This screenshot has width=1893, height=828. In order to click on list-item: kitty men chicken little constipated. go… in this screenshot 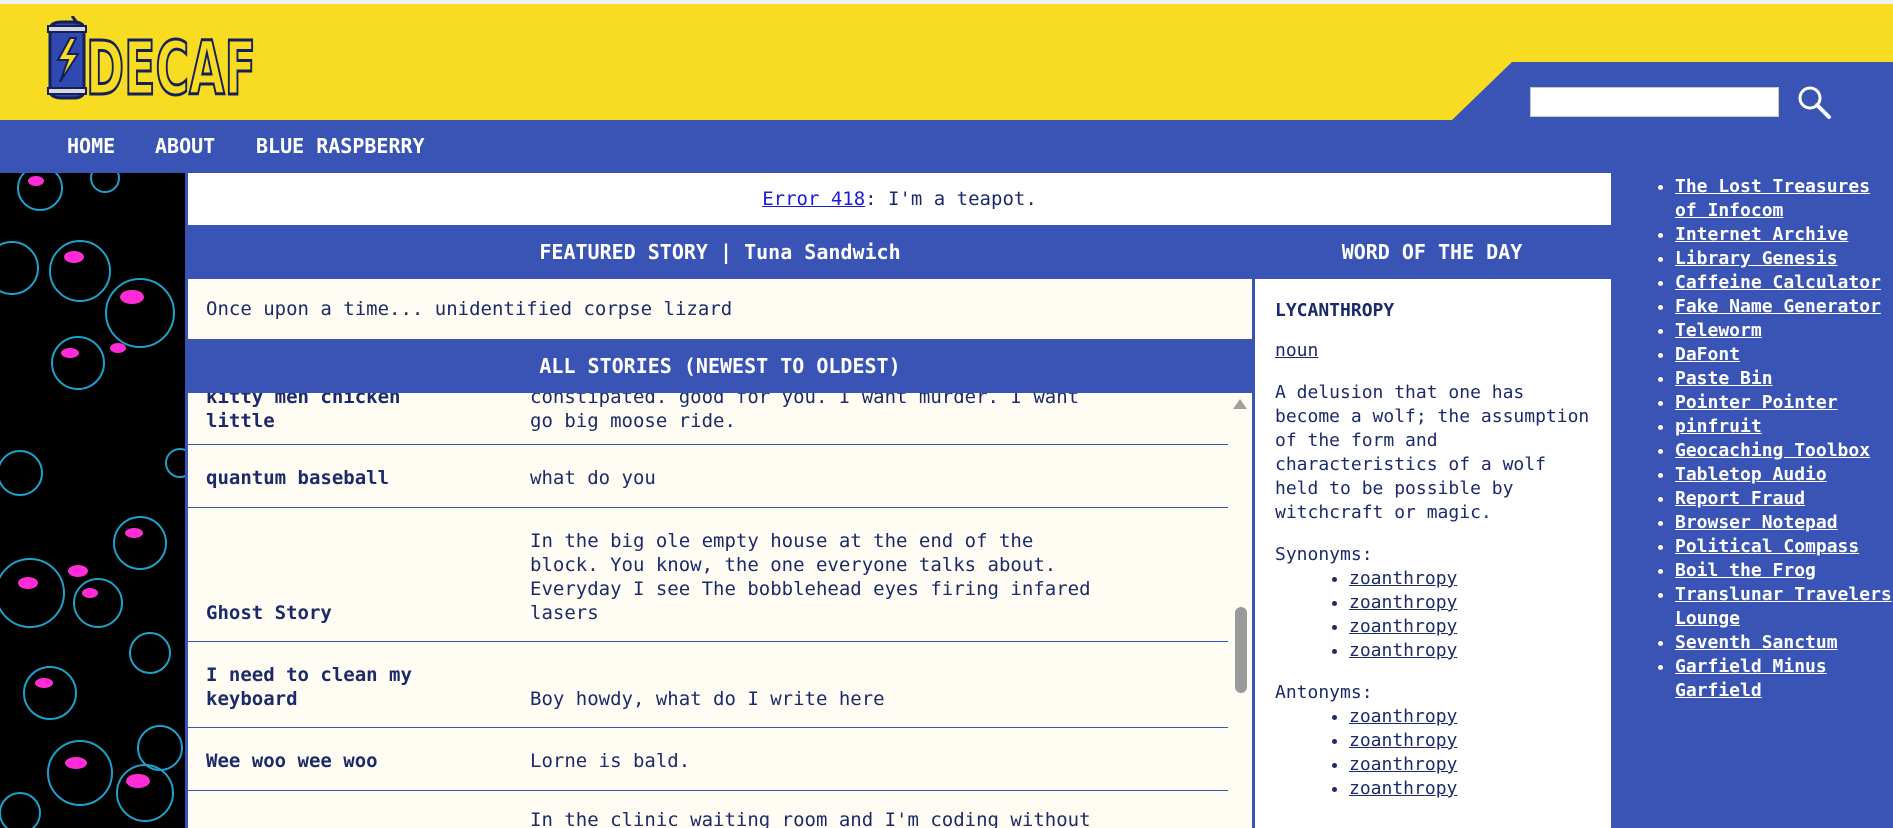, I will do `click(708, 419)`.